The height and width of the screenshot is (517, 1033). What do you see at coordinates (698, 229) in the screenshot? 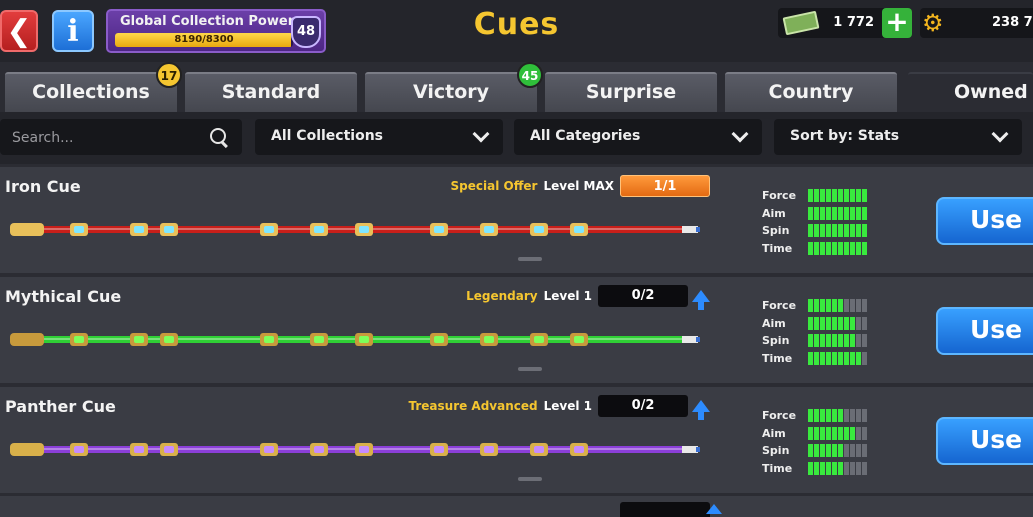
I see `cue-tip` at bounding box center [698, 229].